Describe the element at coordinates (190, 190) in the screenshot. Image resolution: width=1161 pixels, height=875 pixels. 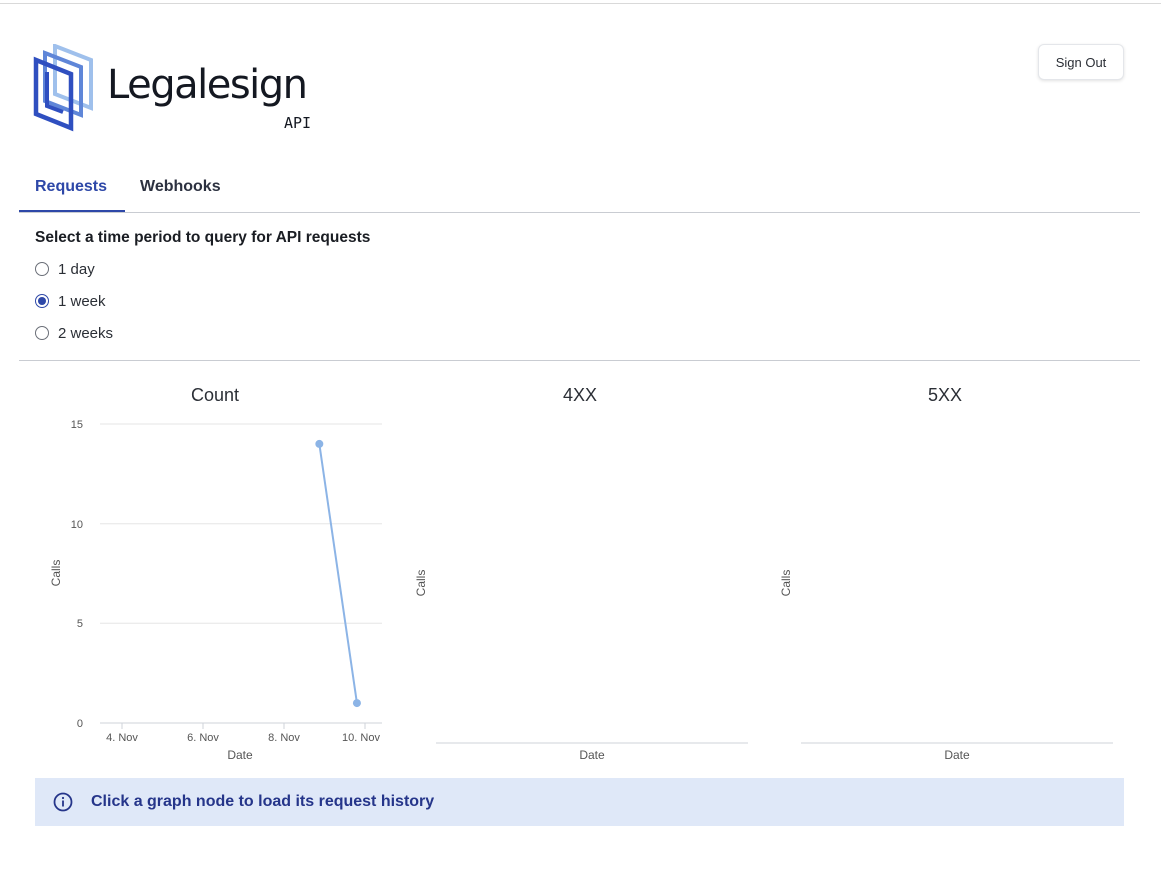
I see `tab-webhooks: Webhooks` at that location.